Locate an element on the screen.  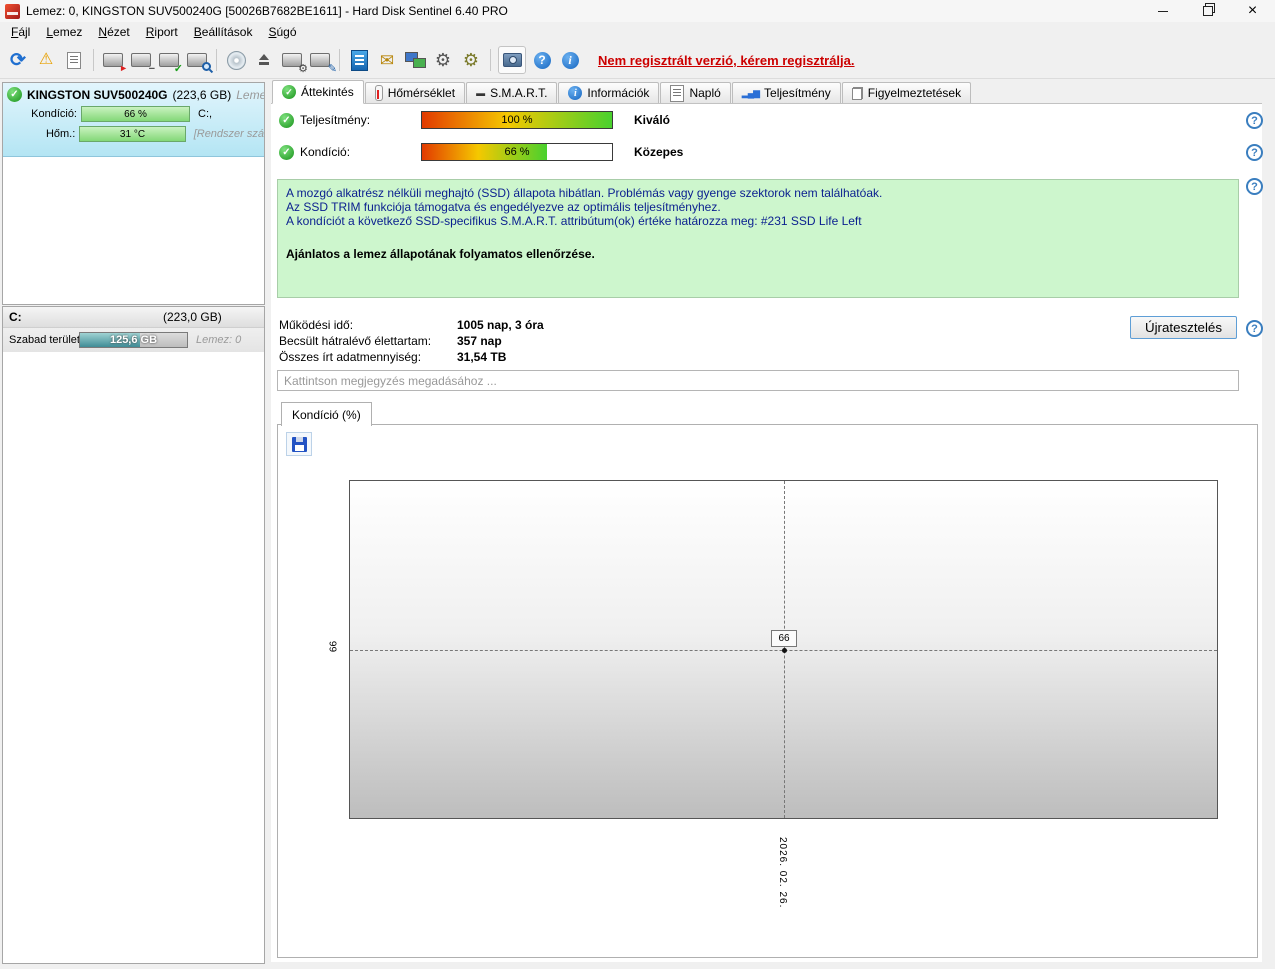
free-space-value: 125,6 GB is located at coordinates (133, 340).